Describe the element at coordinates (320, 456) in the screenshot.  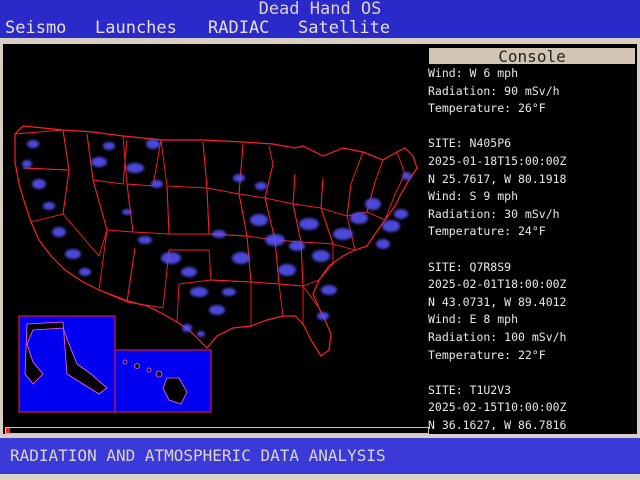
I see `status-text: RADIATION AND ATMOSPHERIC DATA ANALYSIS` at that location.